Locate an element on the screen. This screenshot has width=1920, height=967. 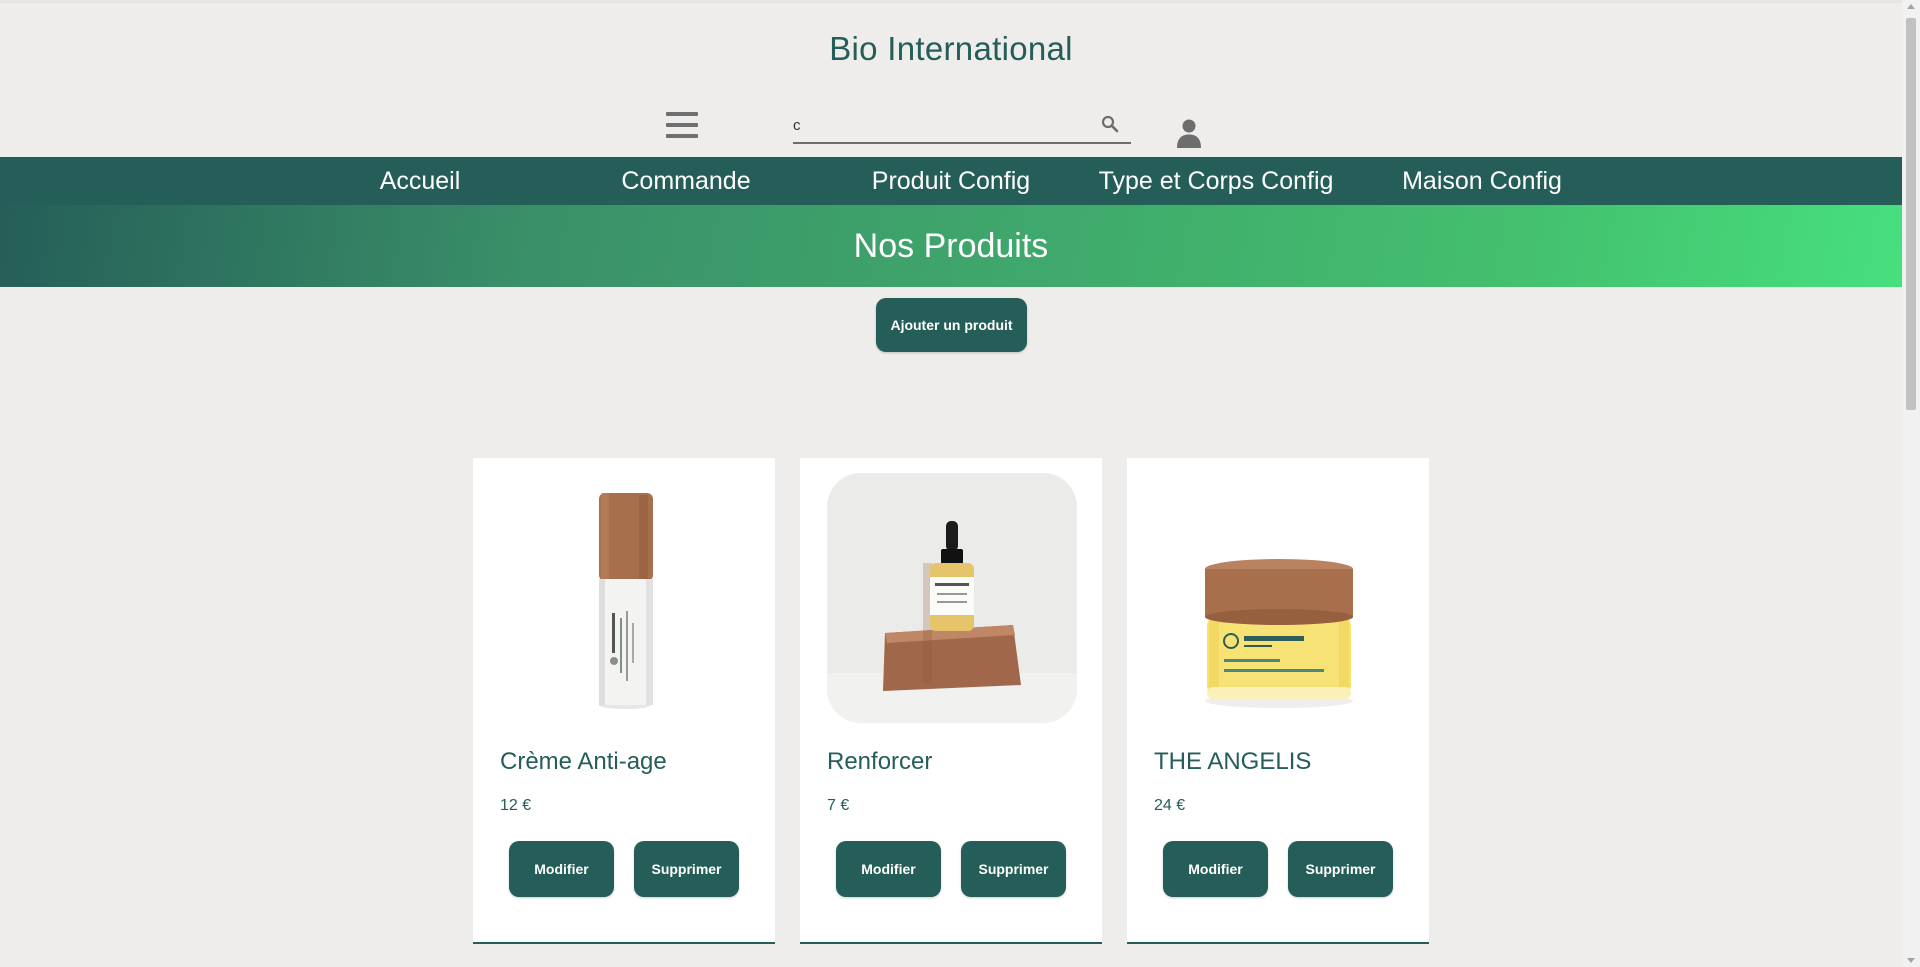
product-card: Renforcer 7 € Modifier Supprimer is located at coordinates (951, 701).